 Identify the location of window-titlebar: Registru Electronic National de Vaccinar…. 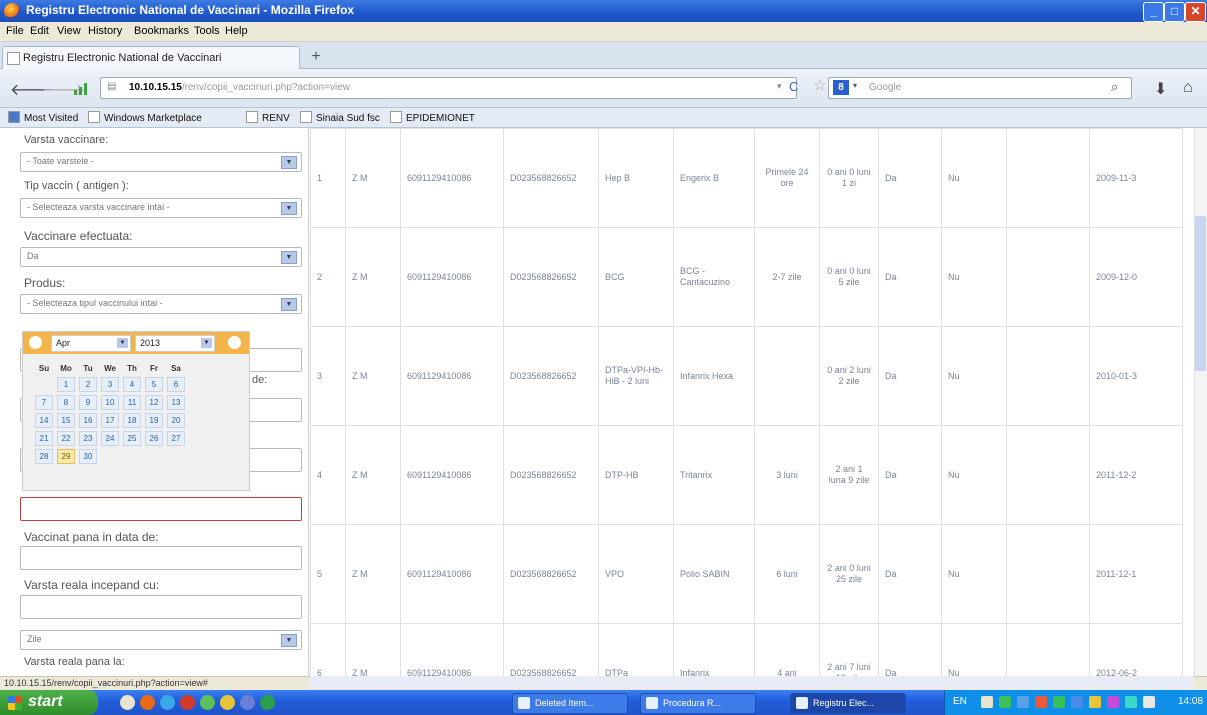
(603, 11).